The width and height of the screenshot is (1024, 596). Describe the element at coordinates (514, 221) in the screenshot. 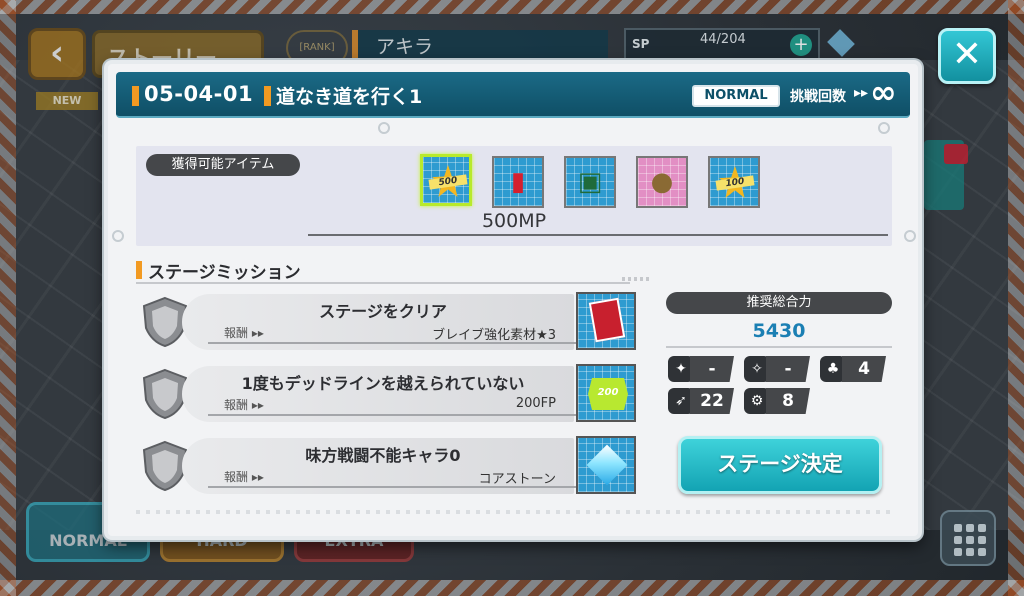

I see `selected-item-value: 500MP` at that location.